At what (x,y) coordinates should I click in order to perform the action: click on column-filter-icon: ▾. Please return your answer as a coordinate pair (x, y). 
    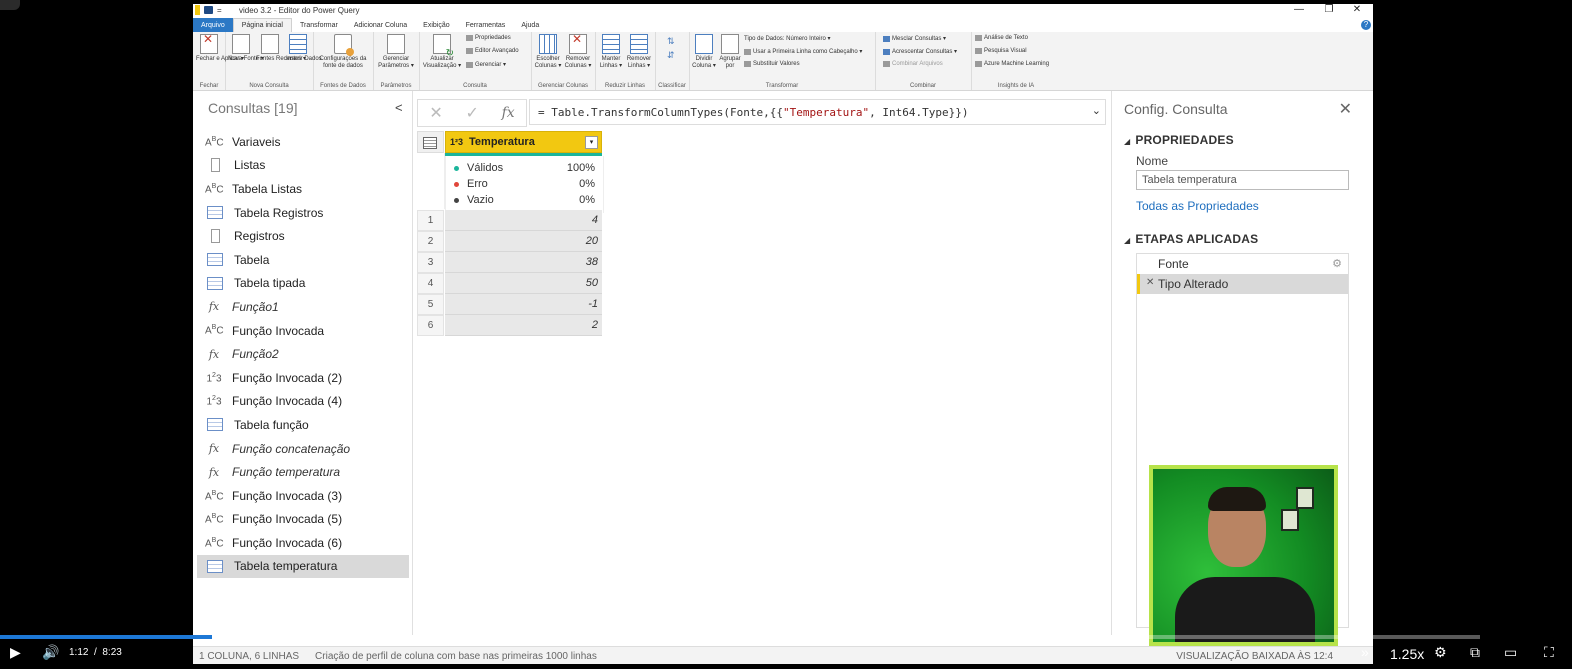
    Looking at the image, I should click on (591, 142).